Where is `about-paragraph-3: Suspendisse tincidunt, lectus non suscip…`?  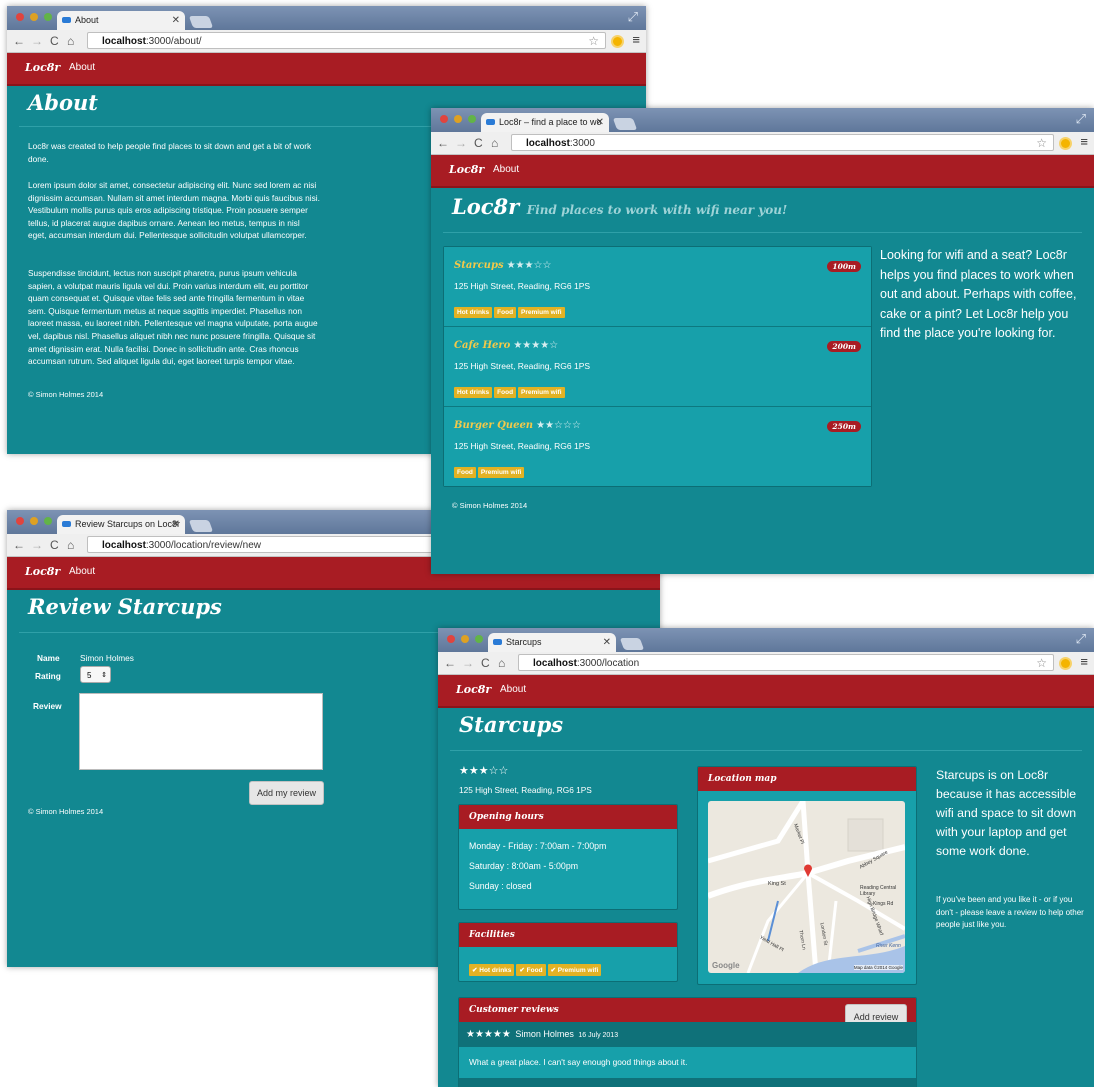
about-paragraph-3: Suspendisse tincidunt, lectus non suscip… is located at coordinates (173, 317).